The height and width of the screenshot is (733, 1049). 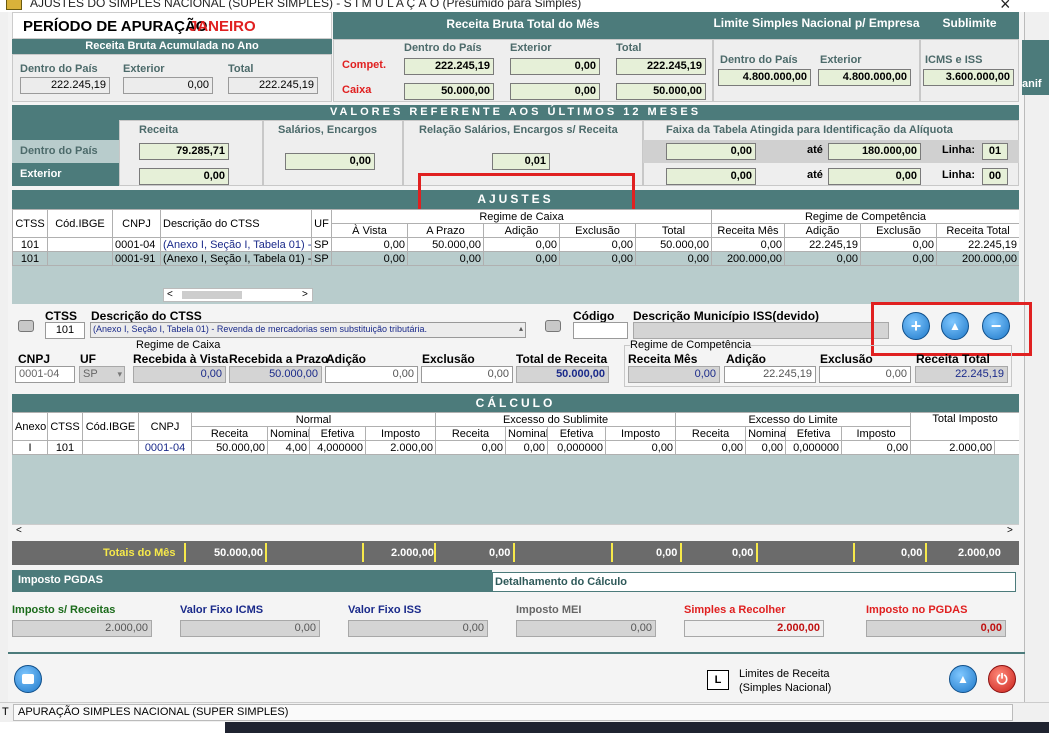 I want to click on regime-caixa-header: Regime de Caixa, so click(x=521, y=216).